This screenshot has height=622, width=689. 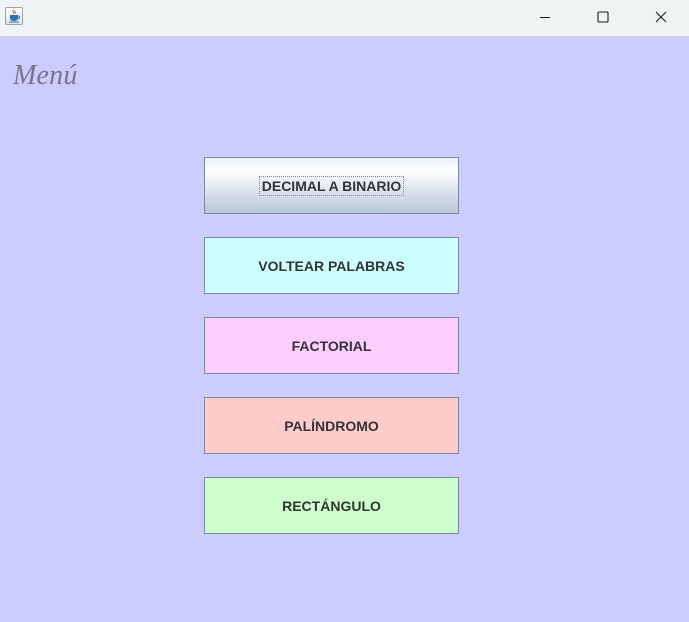 I want to click on button-label: DECIMAL A BINARIO, so click(x=331, y=185).